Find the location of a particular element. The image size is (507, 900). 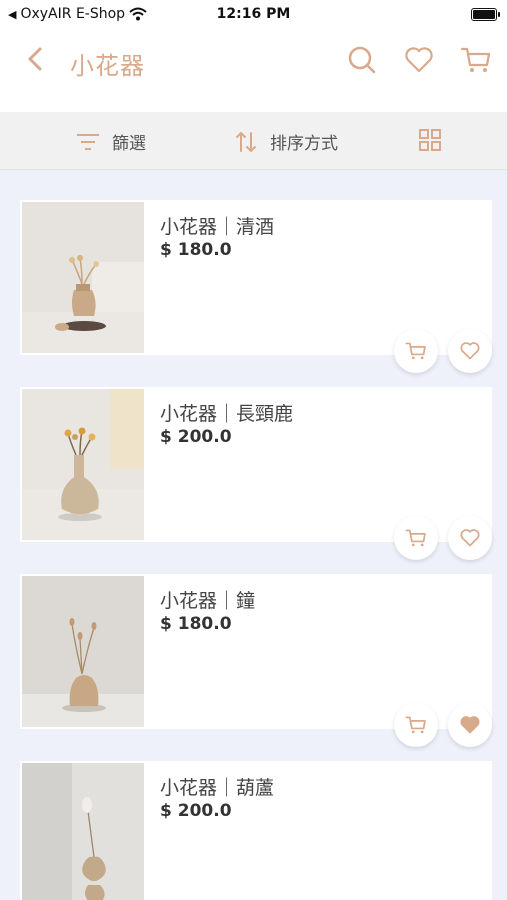

cart-button is located at coordinates (476, 60).